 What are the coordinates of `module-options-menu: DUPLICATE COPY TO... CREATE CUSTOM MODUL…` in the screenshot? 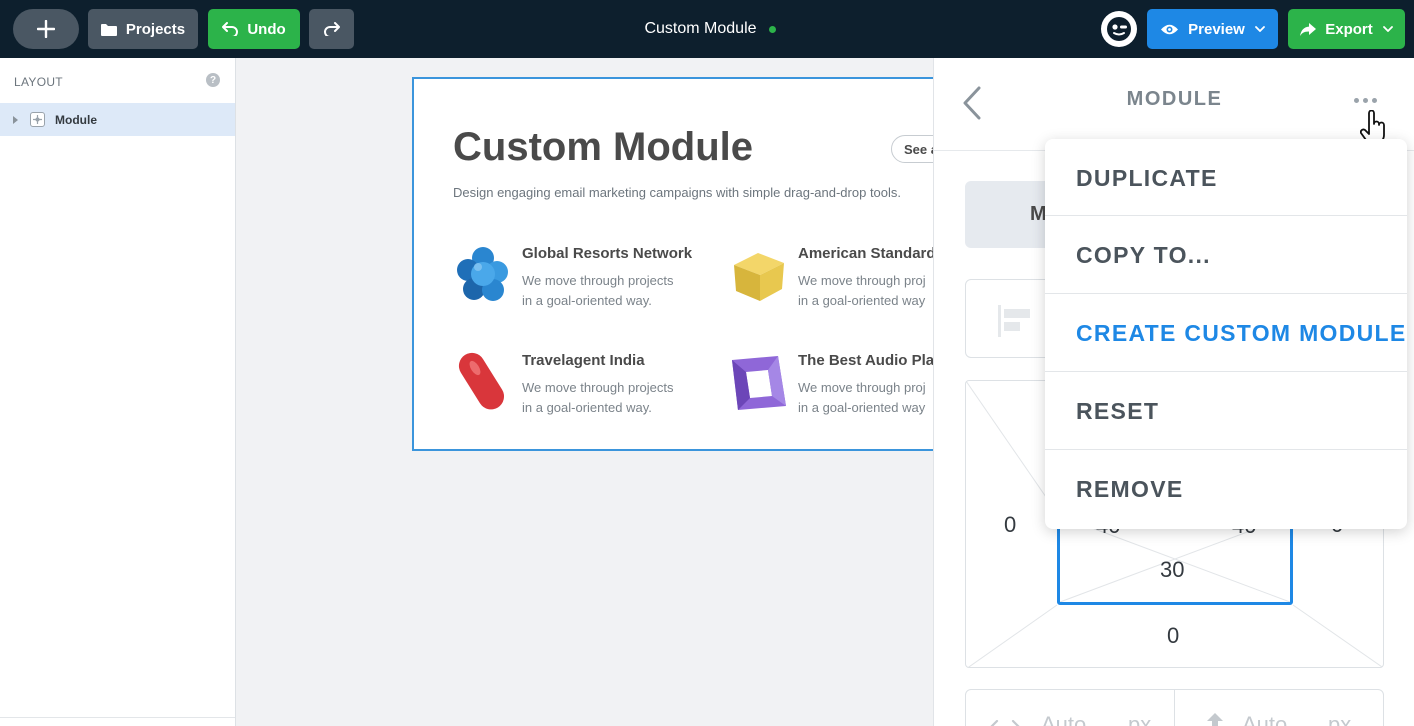 It's located at (1226, 334).